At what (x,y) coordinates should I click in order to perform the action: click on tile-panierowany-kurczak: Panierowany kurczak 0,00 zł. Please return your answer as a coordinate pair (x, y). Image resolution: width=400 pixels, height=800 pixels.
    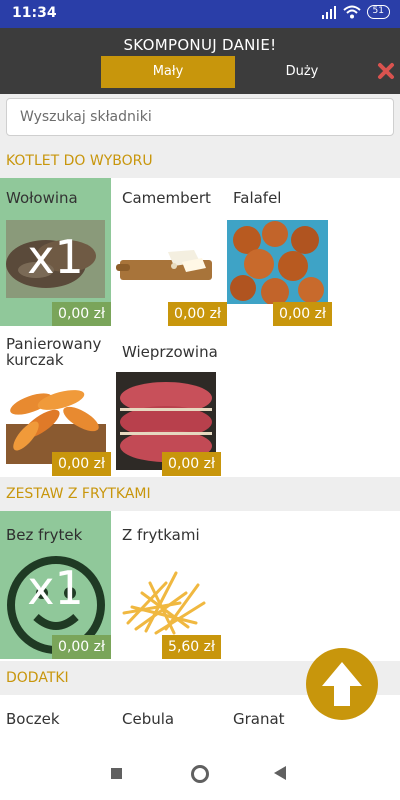
    Looking at the image, I should click on (55, 401).